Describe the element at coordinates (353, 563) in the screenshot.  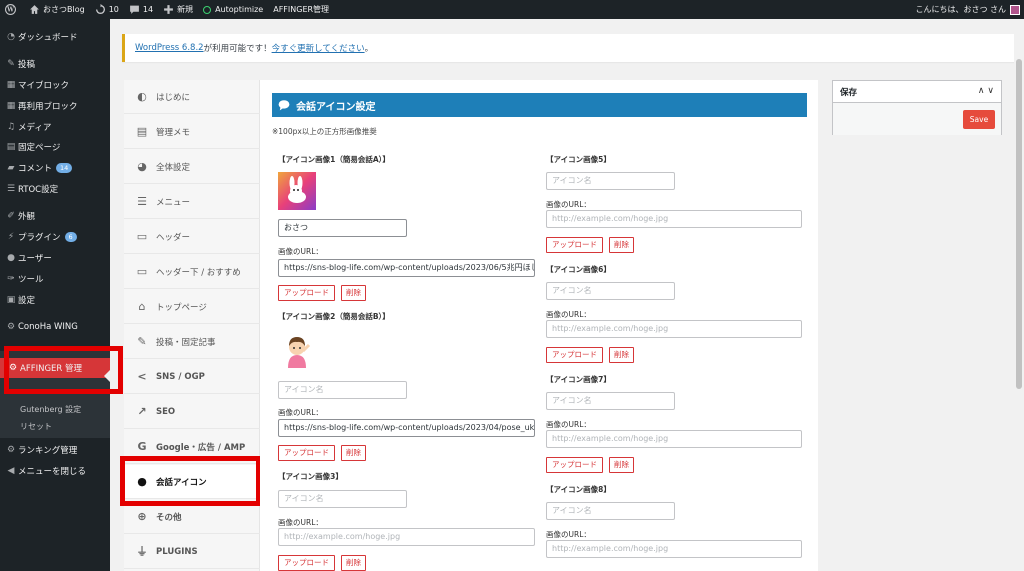
I see `icon-3-delete-button: 削除` at that location.